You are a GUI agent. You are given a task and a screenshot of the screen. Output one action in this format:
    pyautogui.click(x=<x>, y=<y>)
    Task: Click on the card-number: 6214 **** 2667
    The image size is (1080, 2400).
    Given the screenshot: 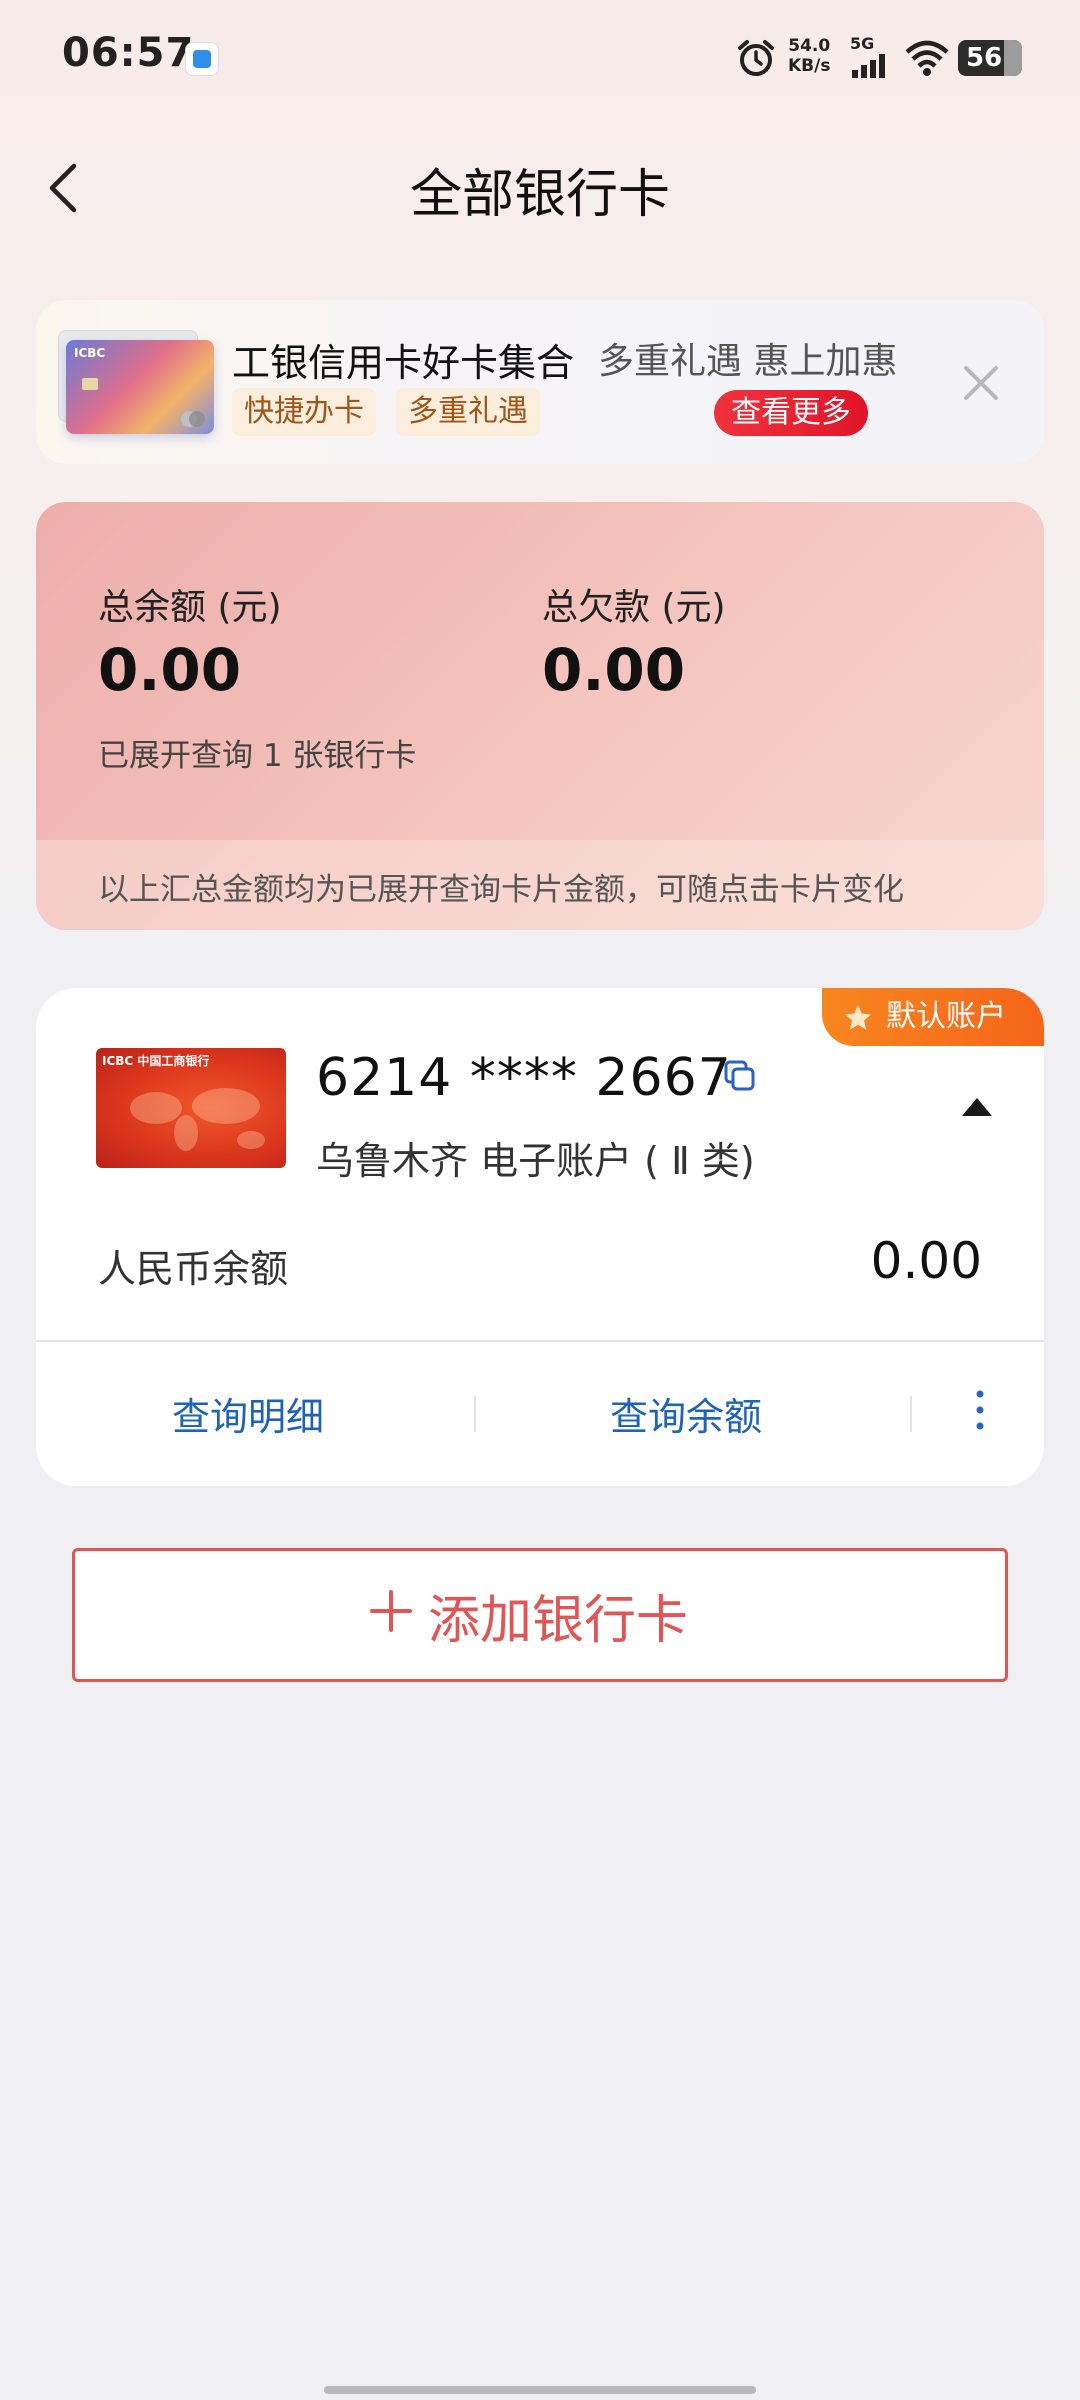 What is the action you would take?
    pyautogui.click(x=524, y=1078)
    